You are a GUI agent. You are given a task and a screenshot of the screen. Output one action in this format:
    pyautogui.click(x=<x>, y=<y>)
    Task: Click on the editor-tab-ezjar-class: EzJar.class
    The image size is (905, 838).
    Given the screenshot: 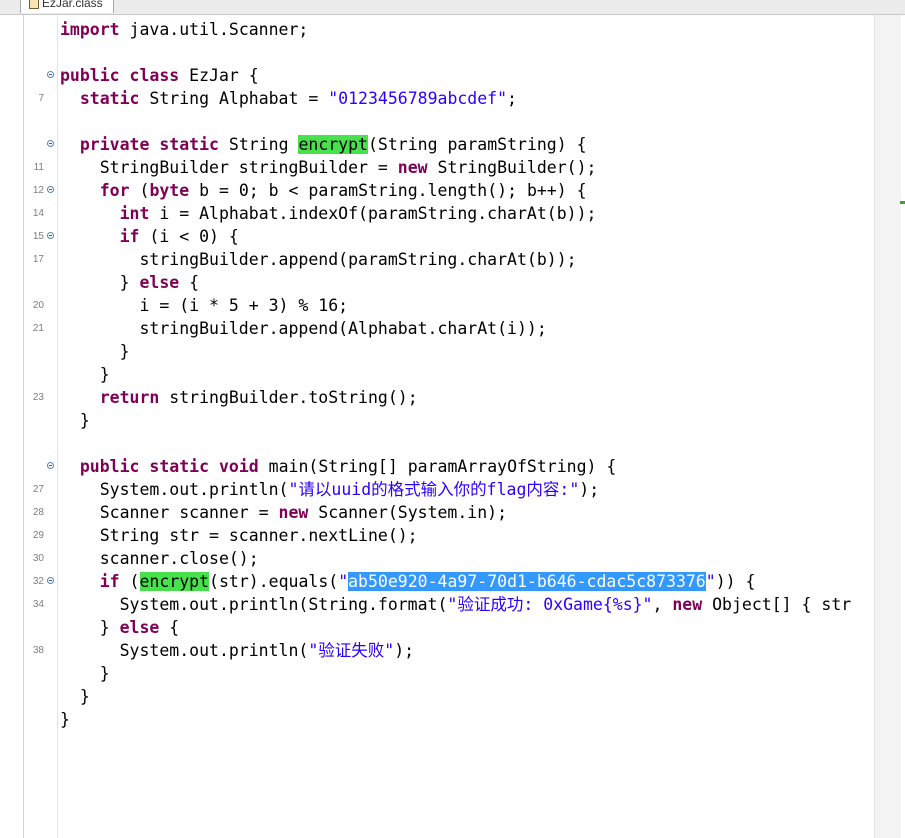 What is the action you would take?
    pyautogui.click(x=67, y=6)
    